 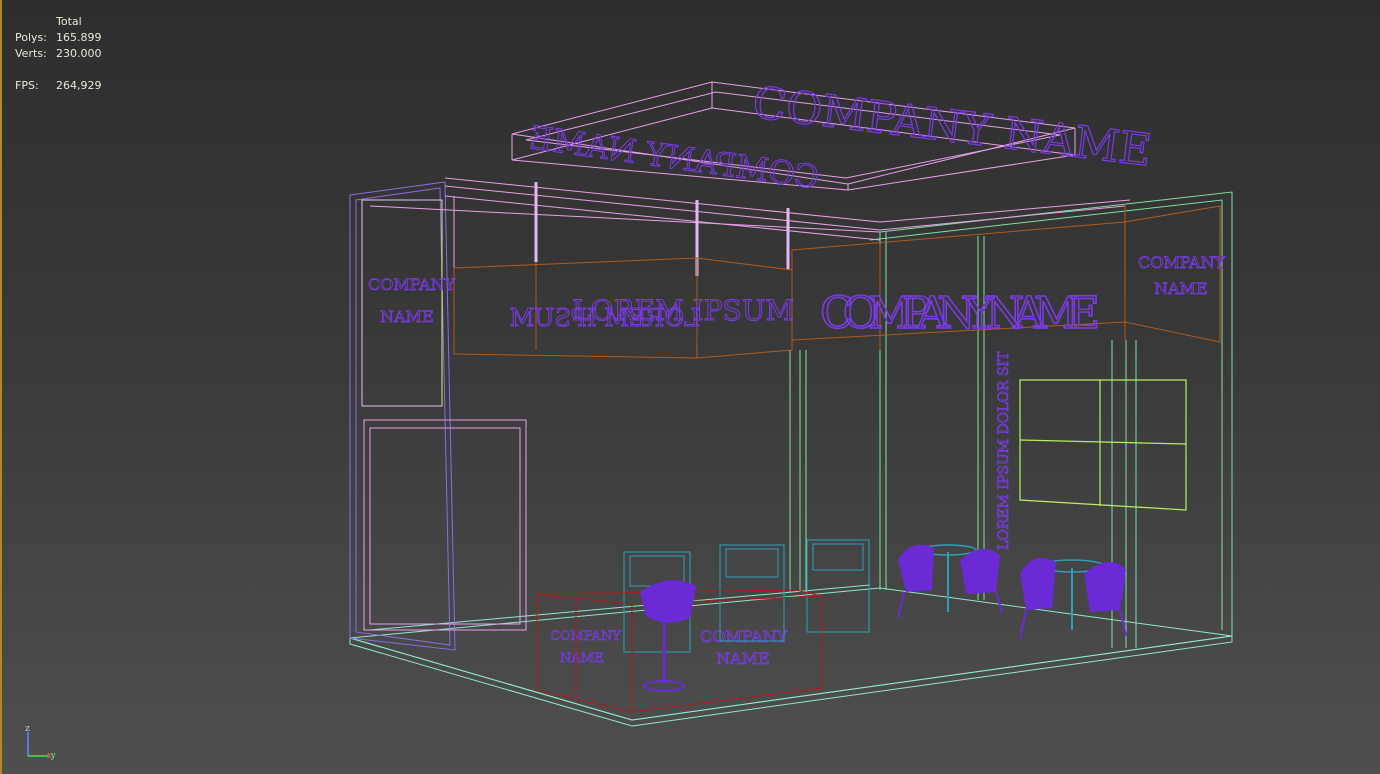 I want to click on counter-side-line2: NAME, so click(x=582, y=658).